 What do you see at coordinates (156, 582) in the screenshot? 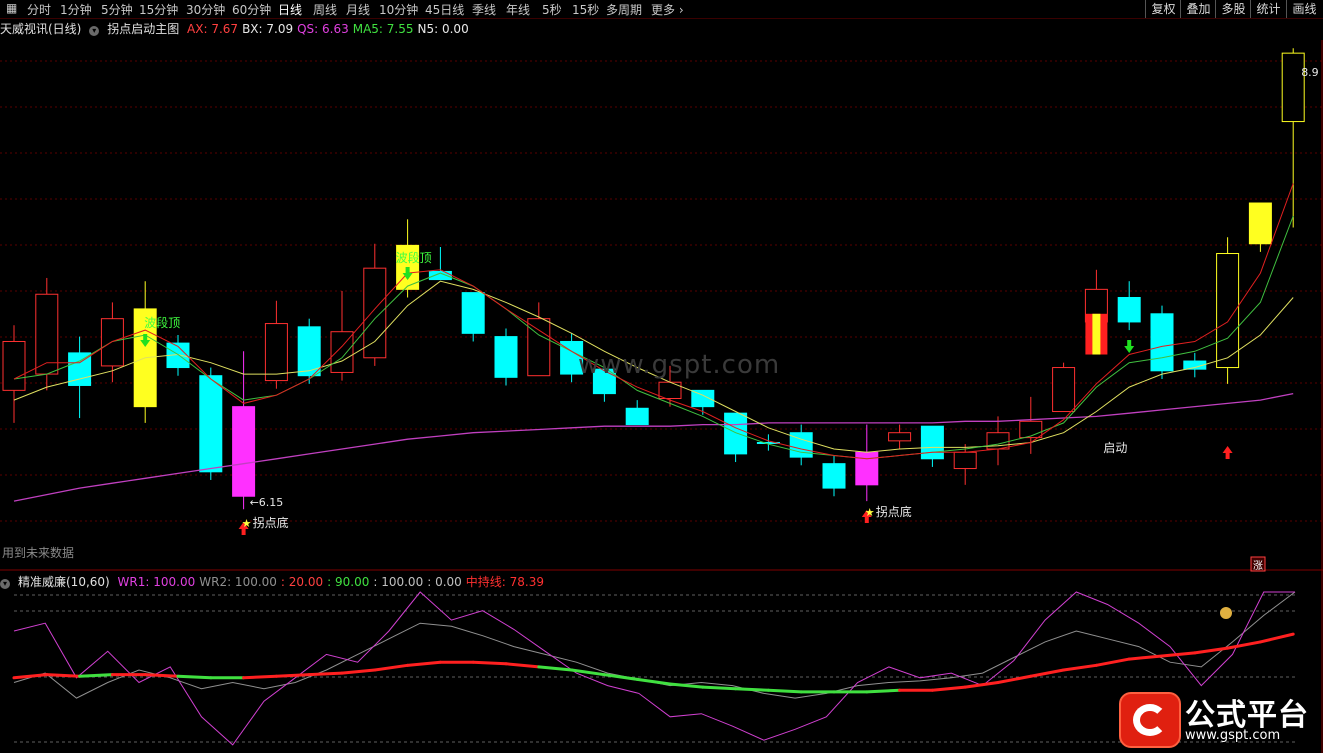
I see `ind-values-item-0: WR1: 100.00` at bounding box center [156, 582].